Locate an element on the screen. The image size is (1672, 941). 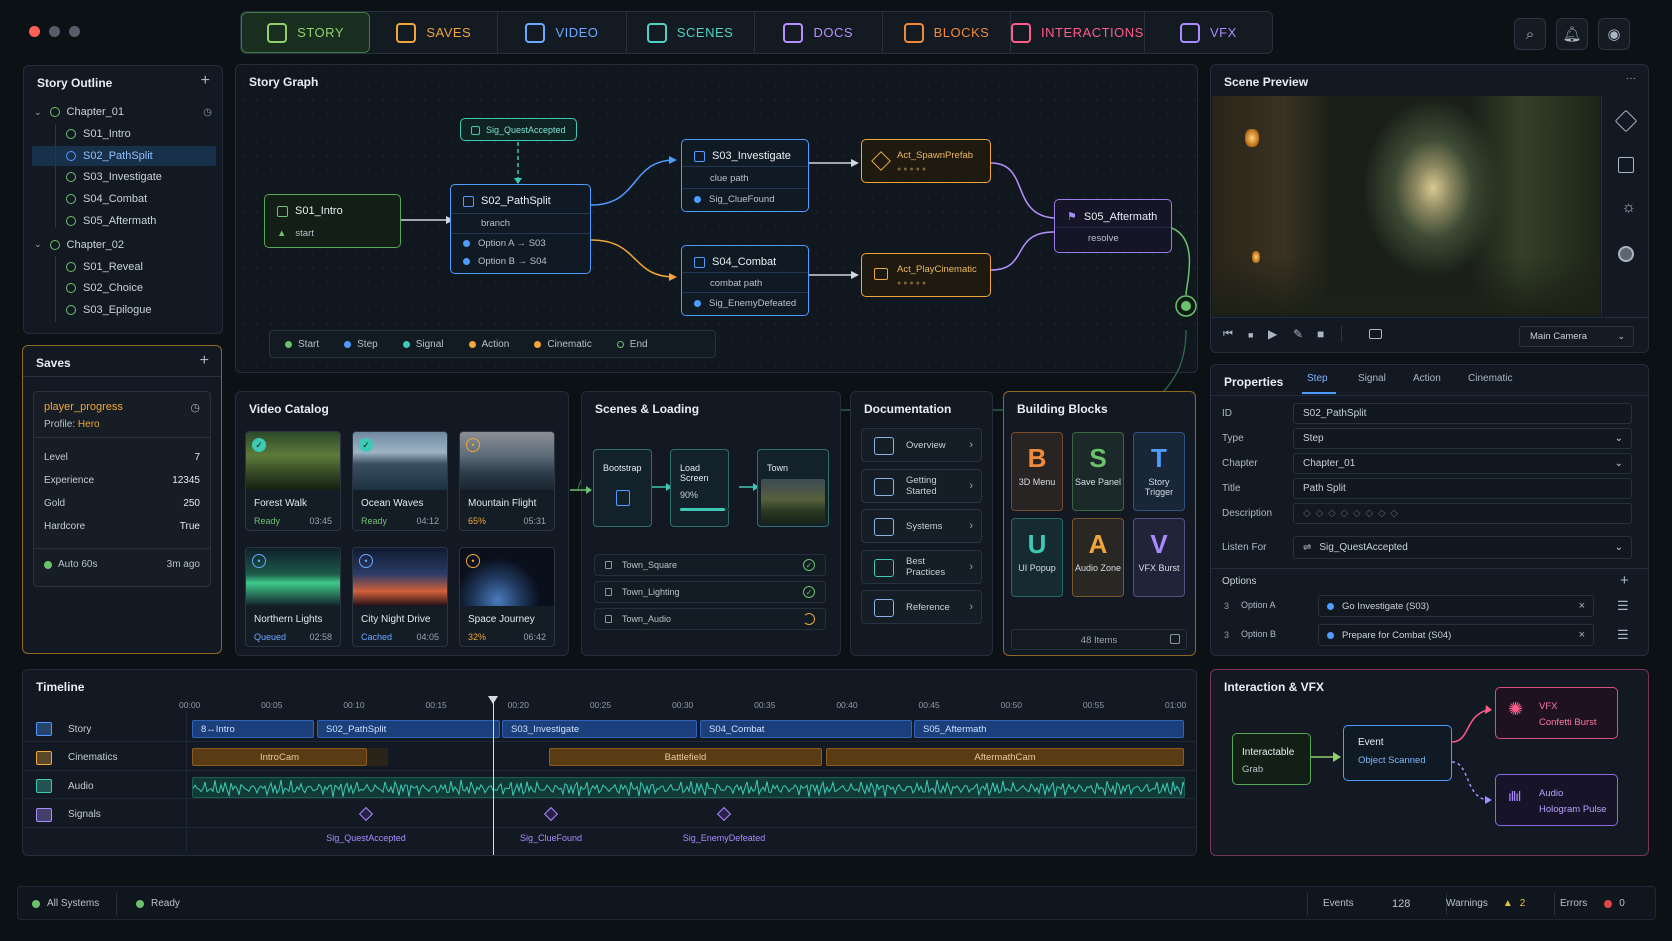
events-label: Events is located at coordinates (1338, 903).